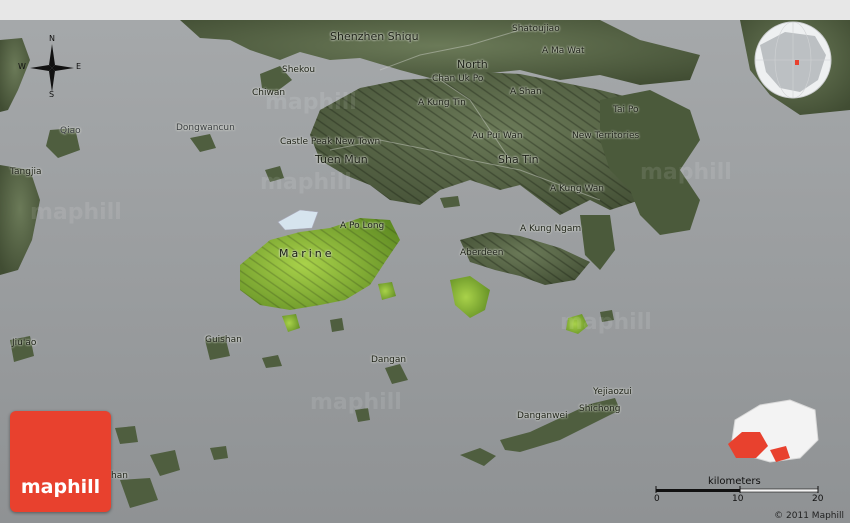 The height and width of the screenshot is (523, 850). I want to click on scale-tick: 20, so click(818, 499).